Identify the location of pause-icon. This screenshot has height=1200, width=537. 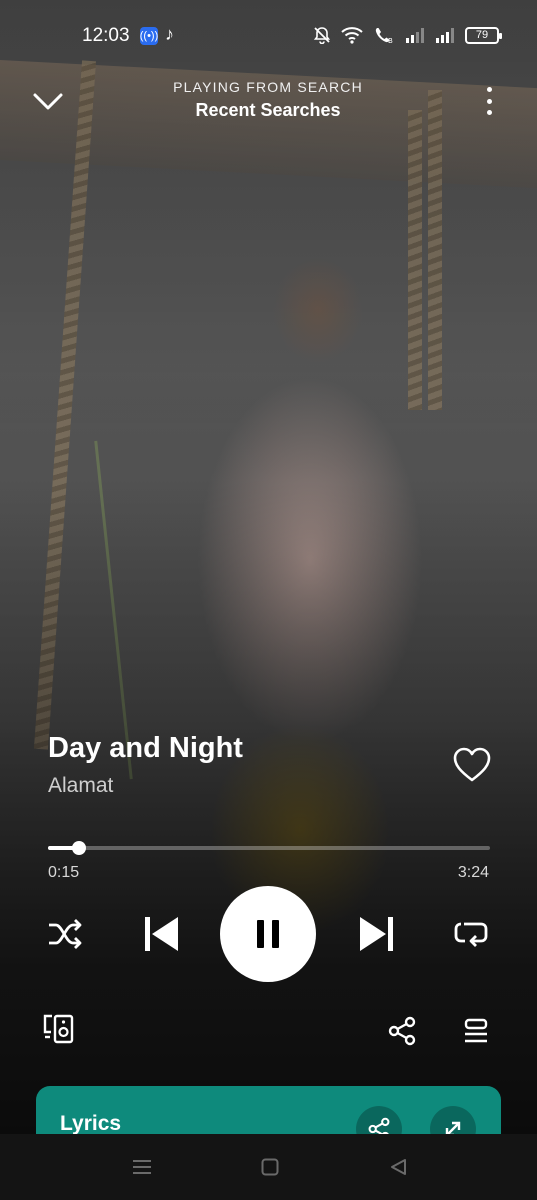
(268, 934).